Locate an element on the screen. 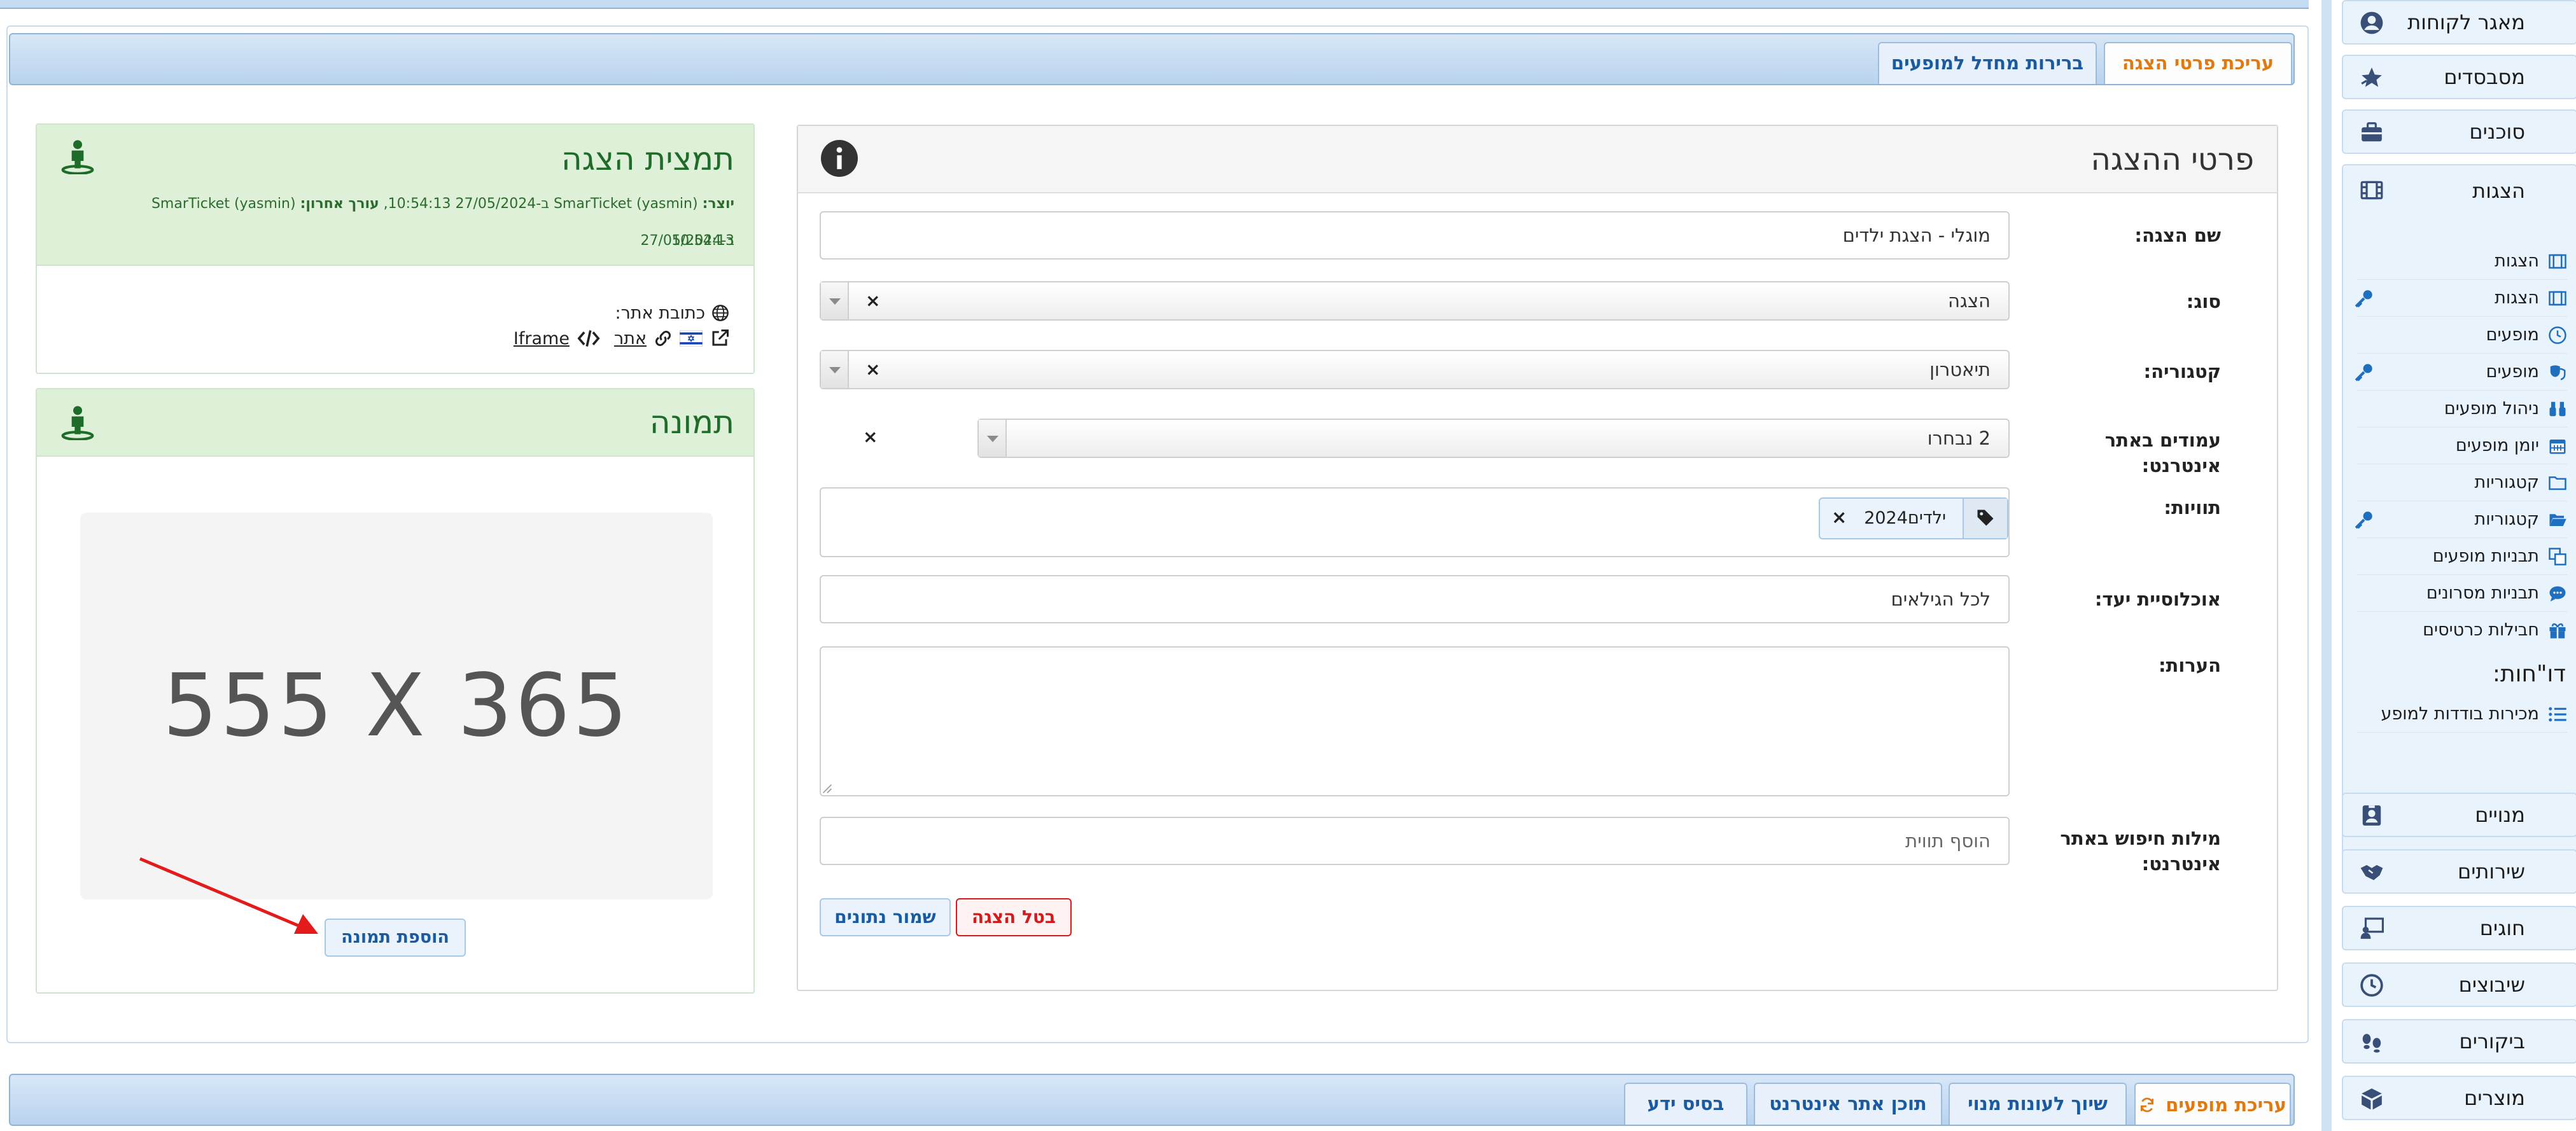  sidebar-subitem-shows: הצגות is located at coordinates (2460, 261).